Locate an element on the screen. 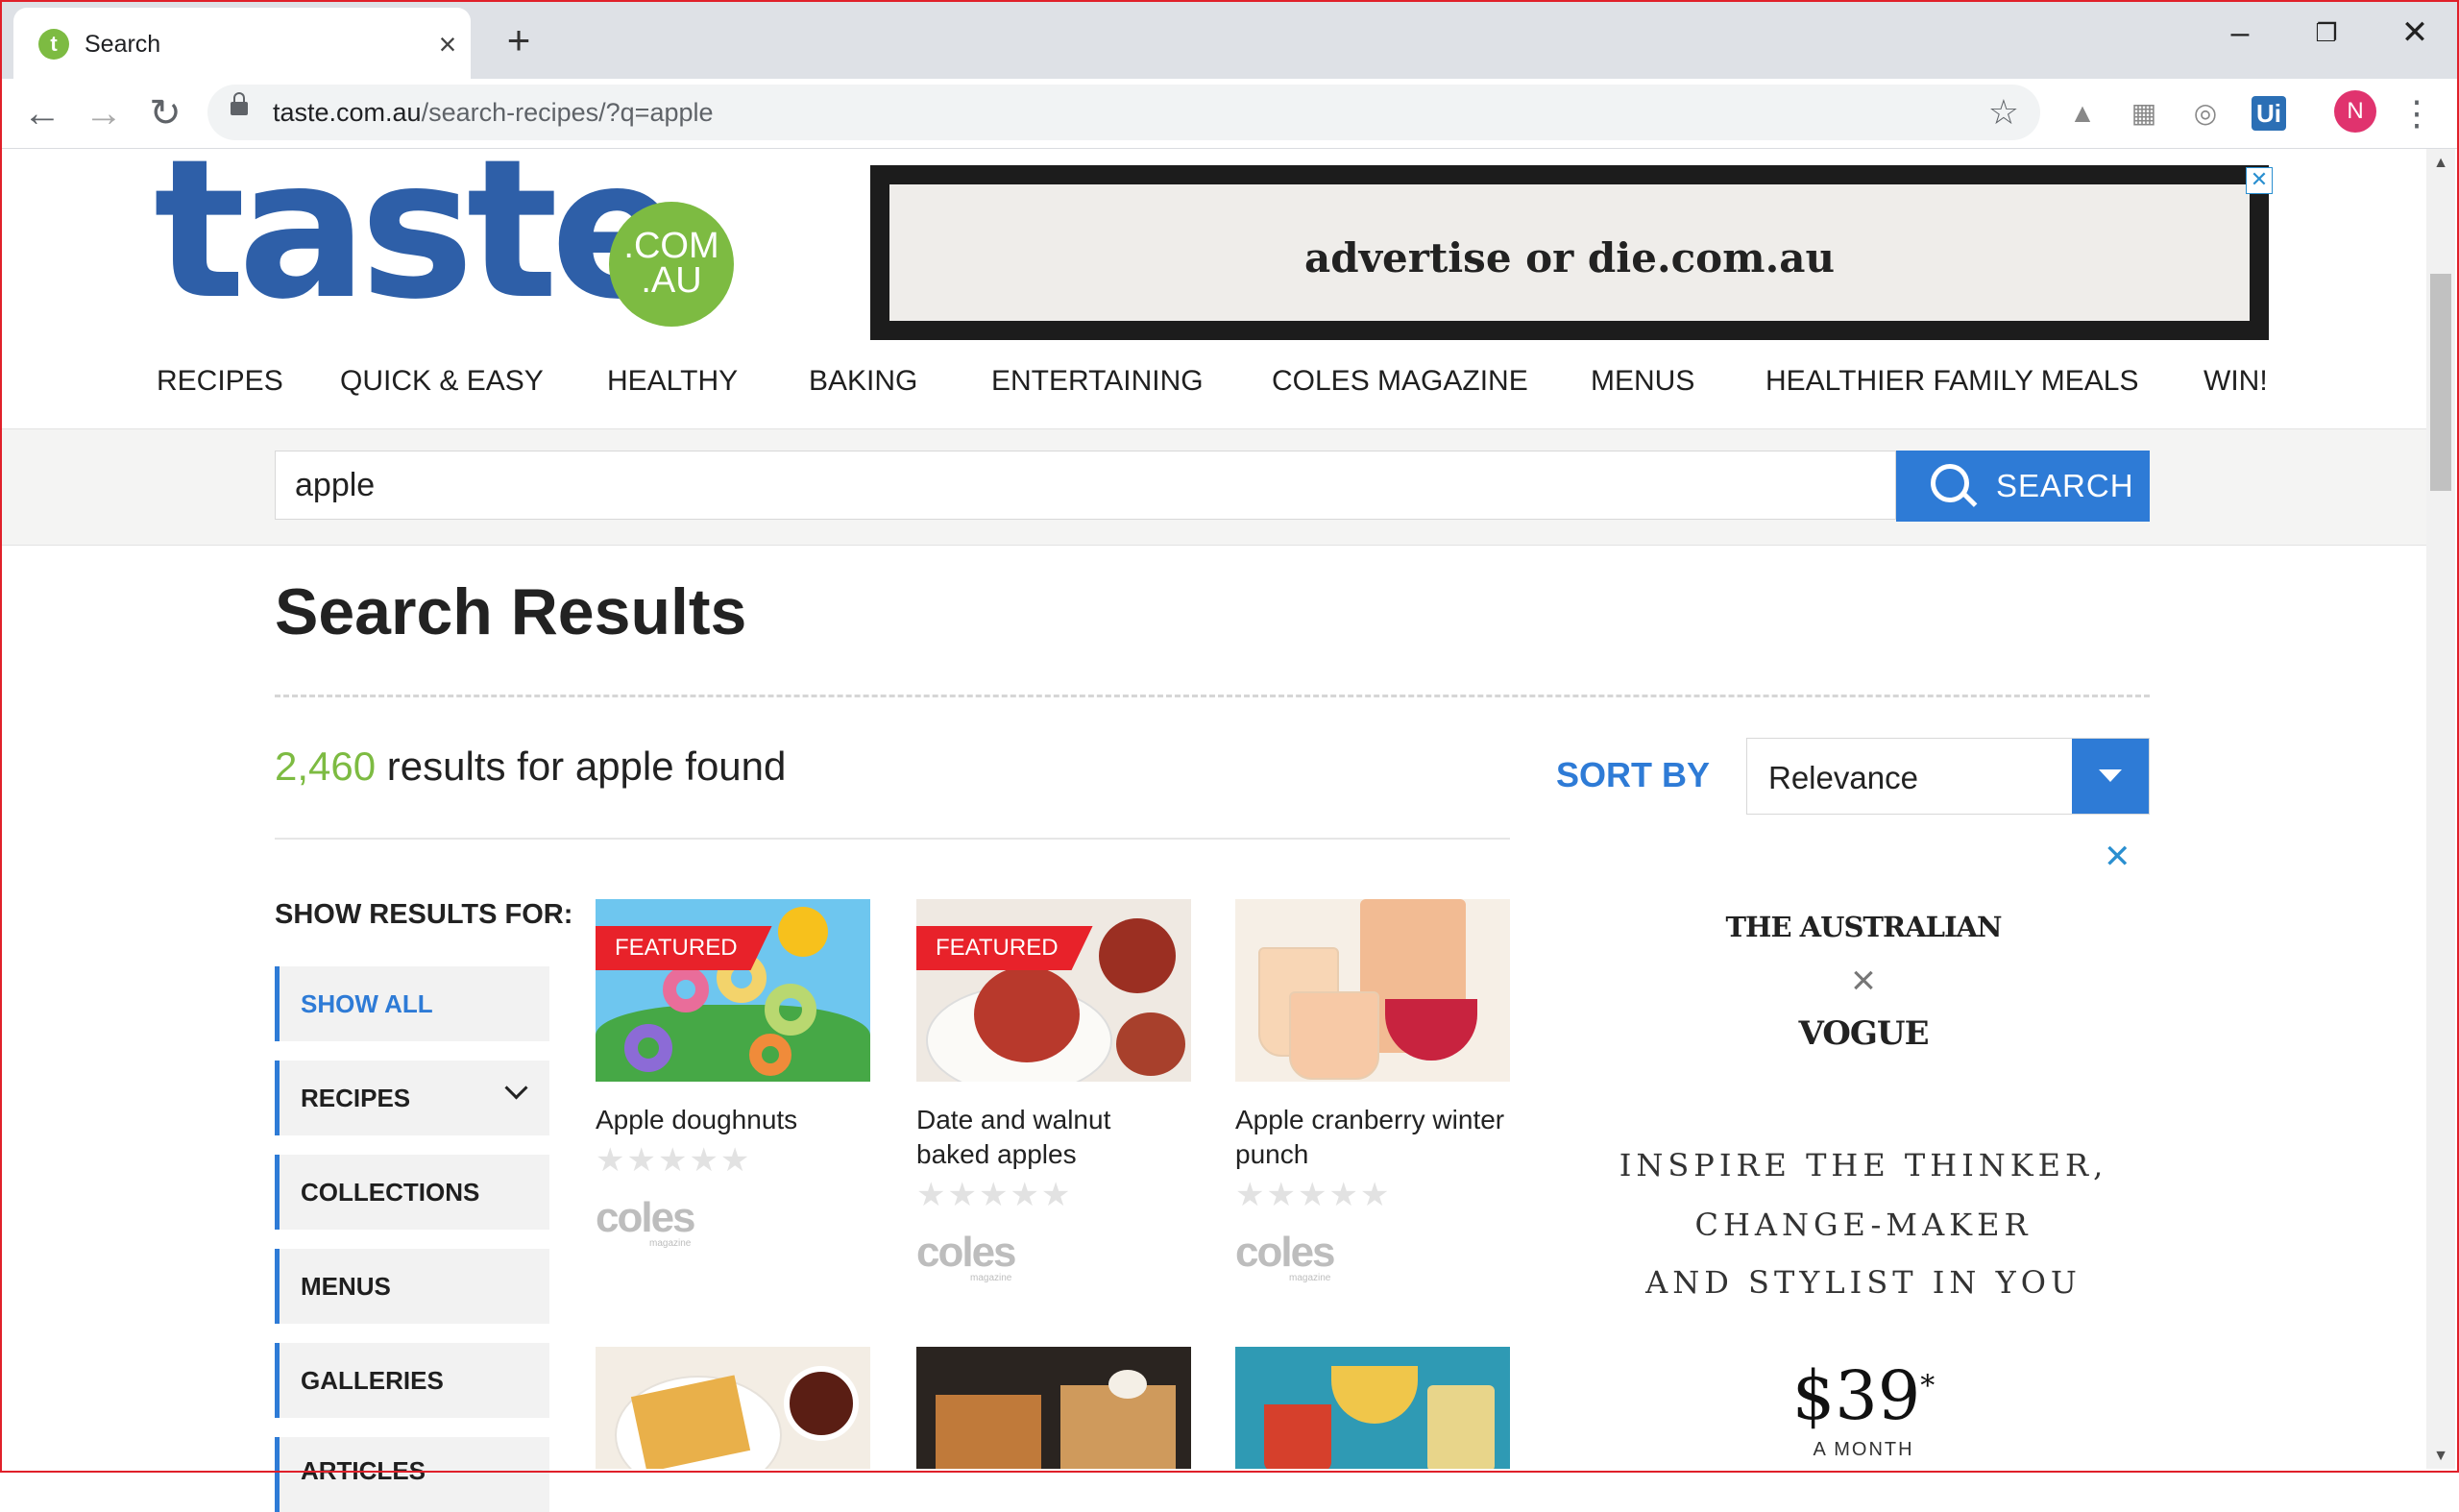 Image resolution: width=2459 pixels, height=1512 pixels. browser-menu-icon: ⋮ is located at coordinates (2417, 113).